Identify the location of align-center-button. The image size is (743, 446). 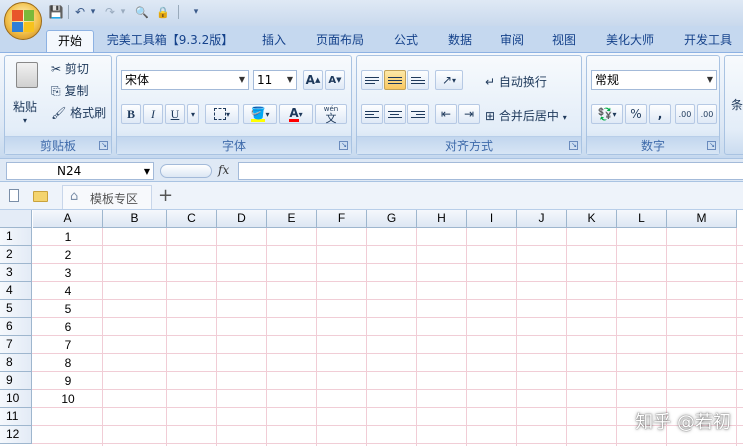
(395, 114).